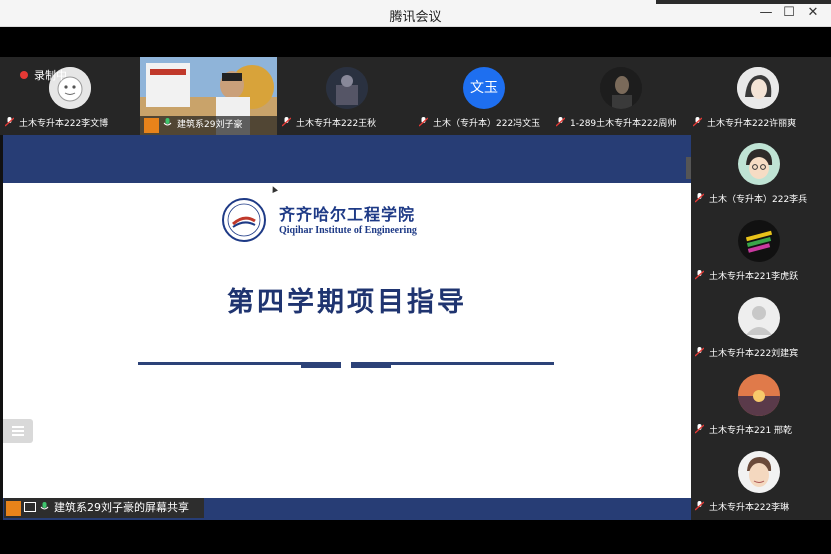 The height and width of the screenshot is (554, 831). I want to click on recording-indicator: 录制中, so click(43, 75).